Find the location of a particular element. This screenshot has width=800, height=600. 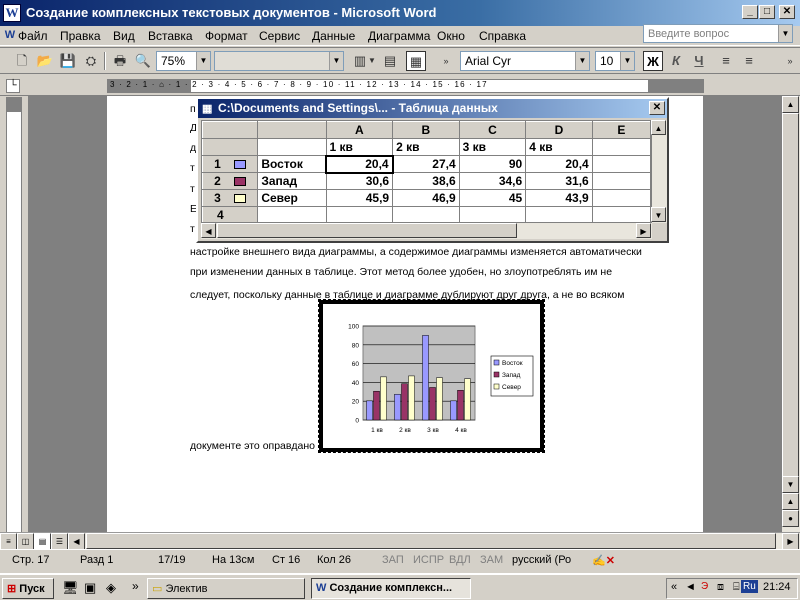

open-folder-icon: 📂 is located at coordinates (45, 61).